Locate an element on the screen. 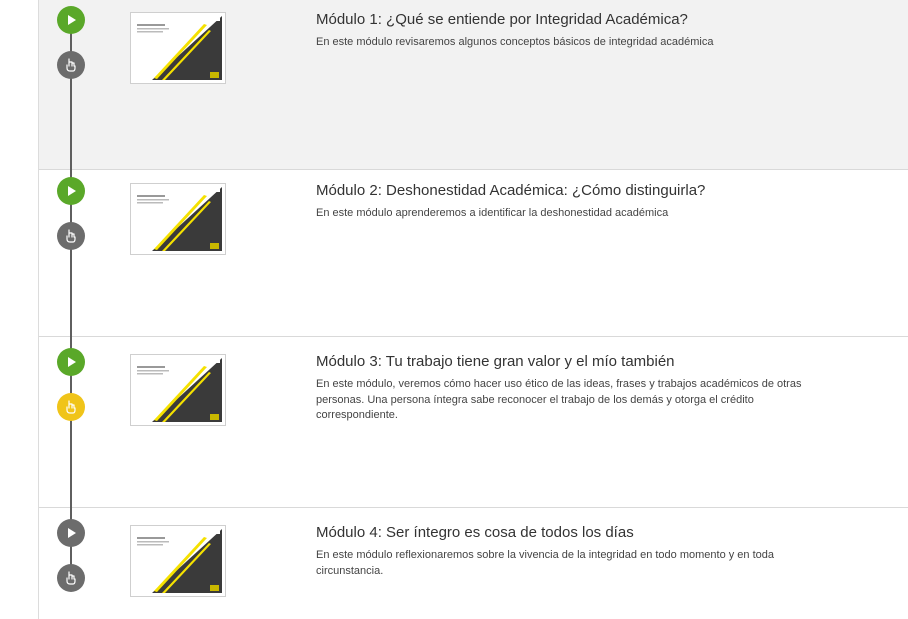 This screenshot has width=908, height=619. module-1-play-button is located at coordinates (71, 20).